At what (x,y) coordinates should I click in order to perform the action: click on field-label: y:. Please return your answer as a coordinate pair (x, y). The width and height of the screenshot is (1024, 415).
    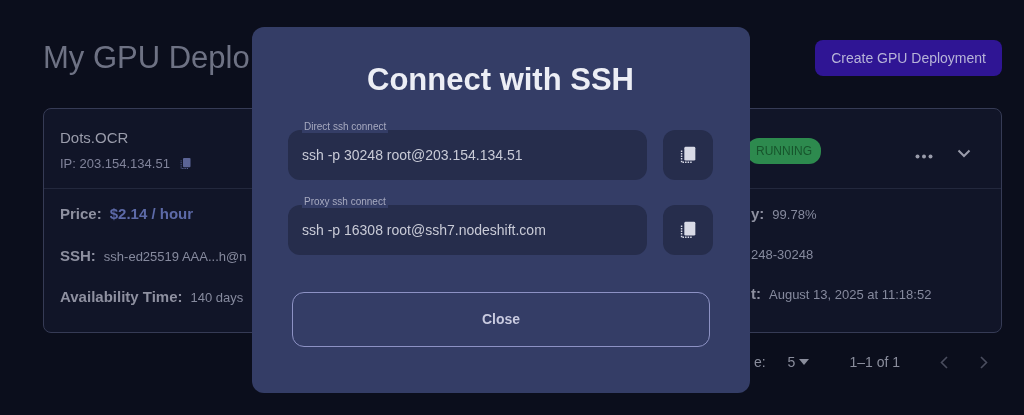
    Looking at the image, I should click on (758, 214).